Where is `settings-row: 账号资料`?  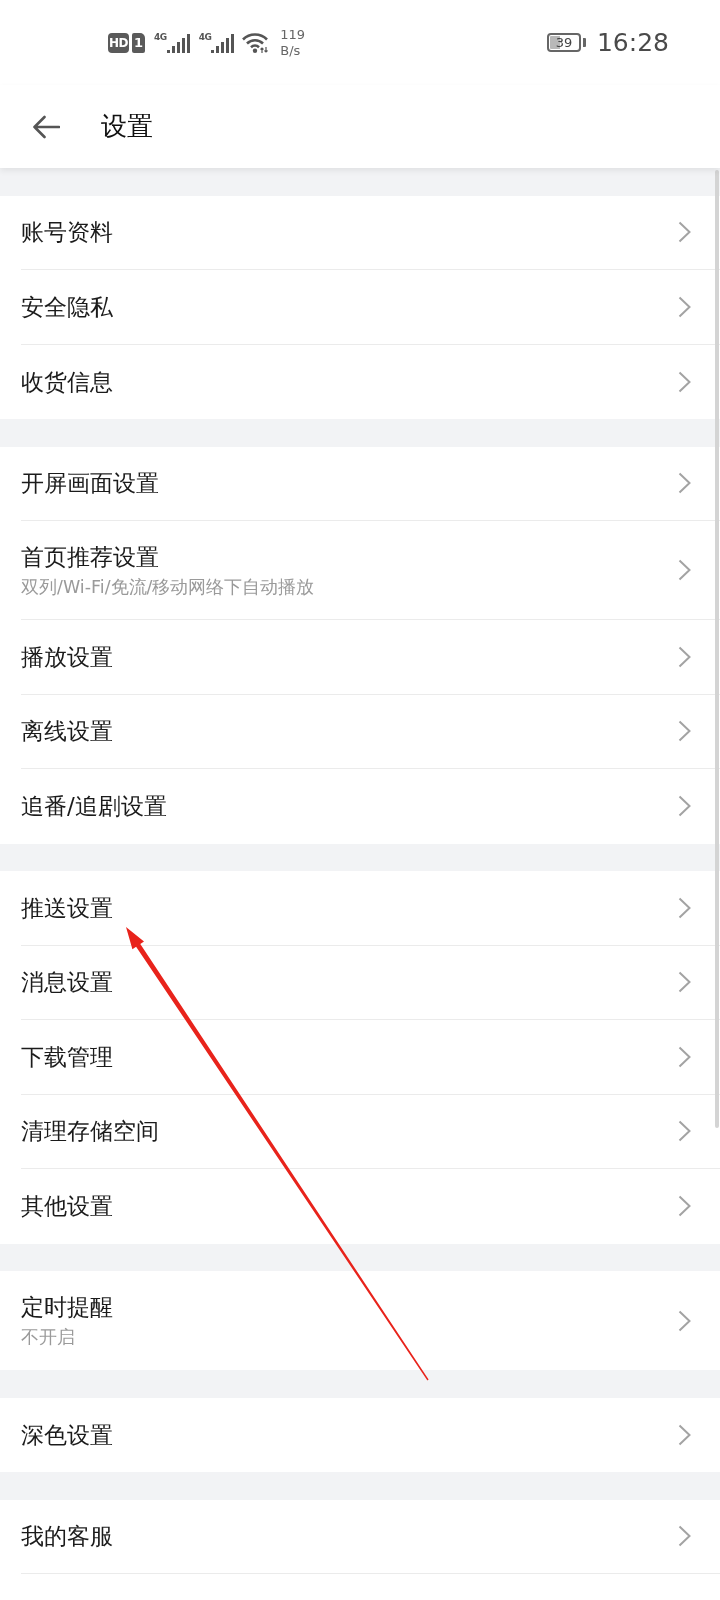 settings-row: 账号资料 is located at coordinates (360, 232).